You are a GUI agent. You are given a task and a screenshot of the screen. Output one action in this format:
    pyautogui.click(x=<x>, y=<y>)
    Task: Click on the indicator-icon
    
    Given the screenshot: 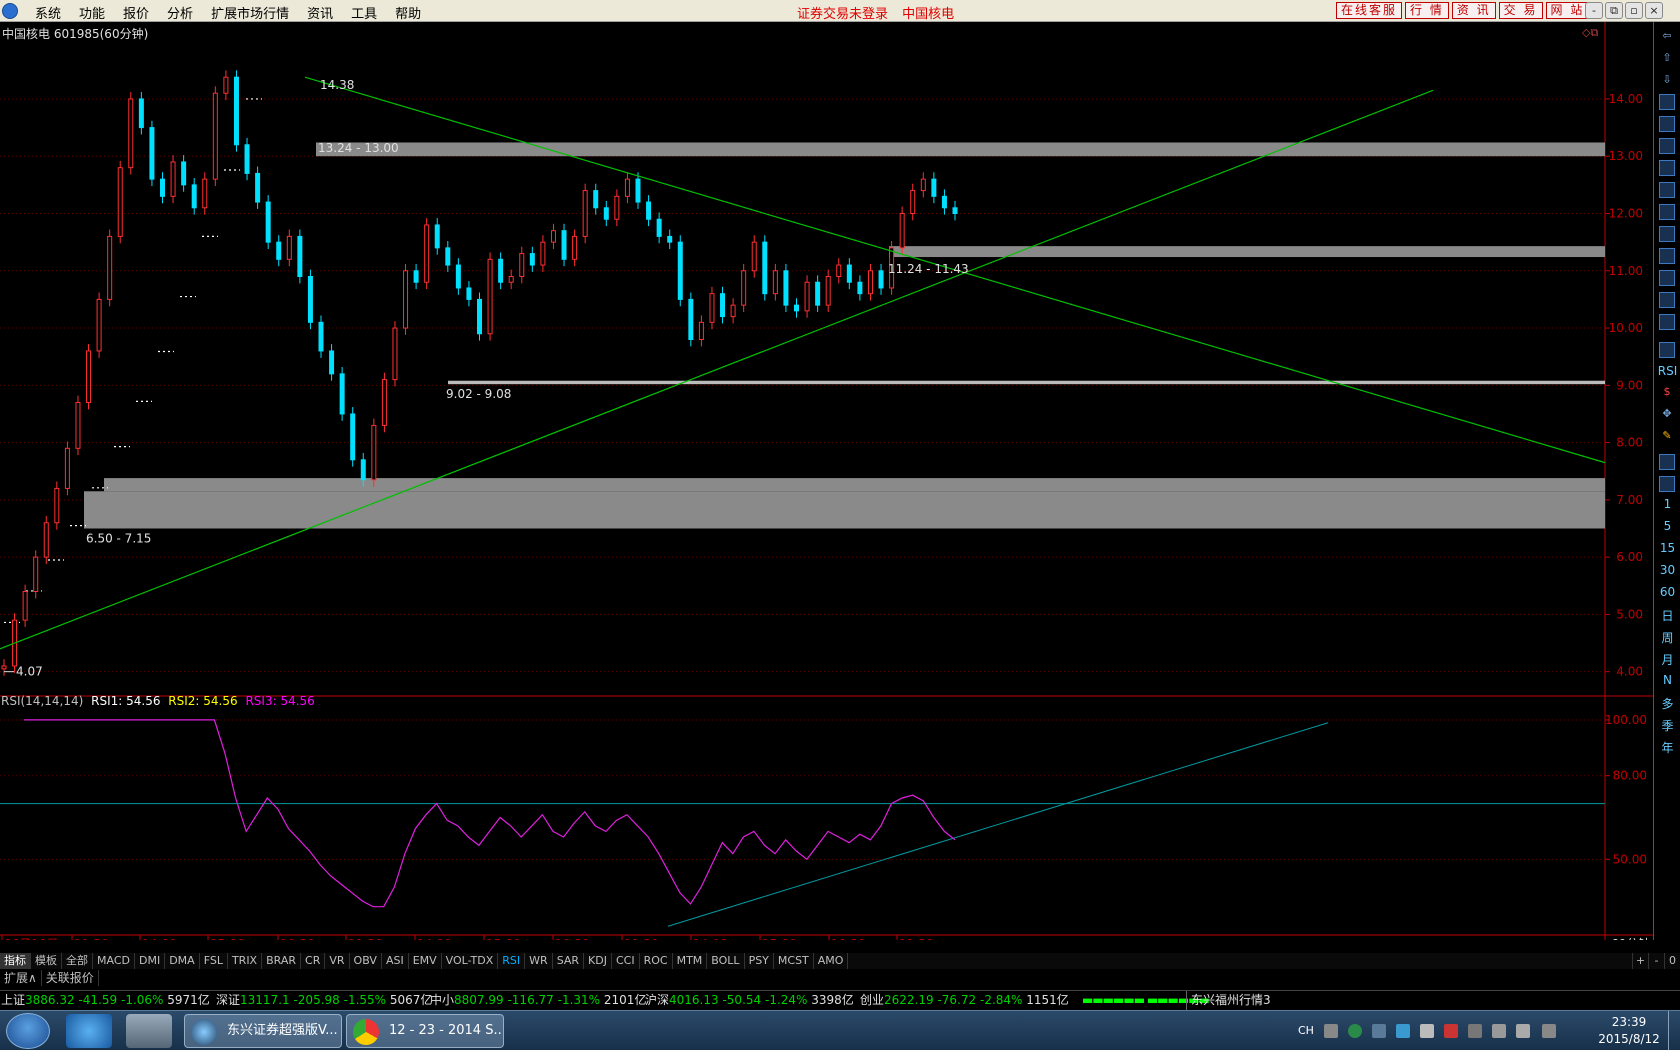 What is the action you would take?
    pyautogui.click(x=1667, y=350)
    